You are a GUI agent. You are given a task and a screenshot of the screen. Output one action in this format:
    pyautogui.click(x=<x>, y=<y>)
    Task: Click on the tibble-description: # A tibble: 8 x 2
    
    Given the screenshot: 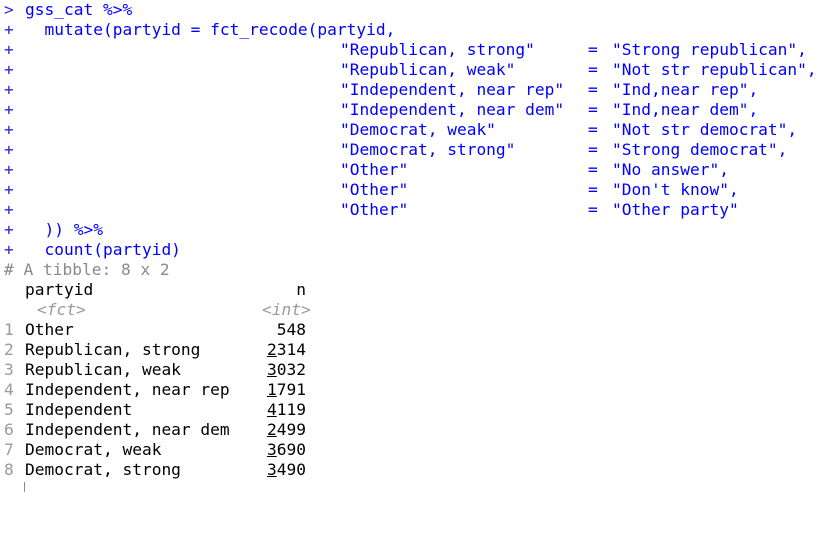 What is the action you would take?
    pyautogui.click(x=87, y=269)
    